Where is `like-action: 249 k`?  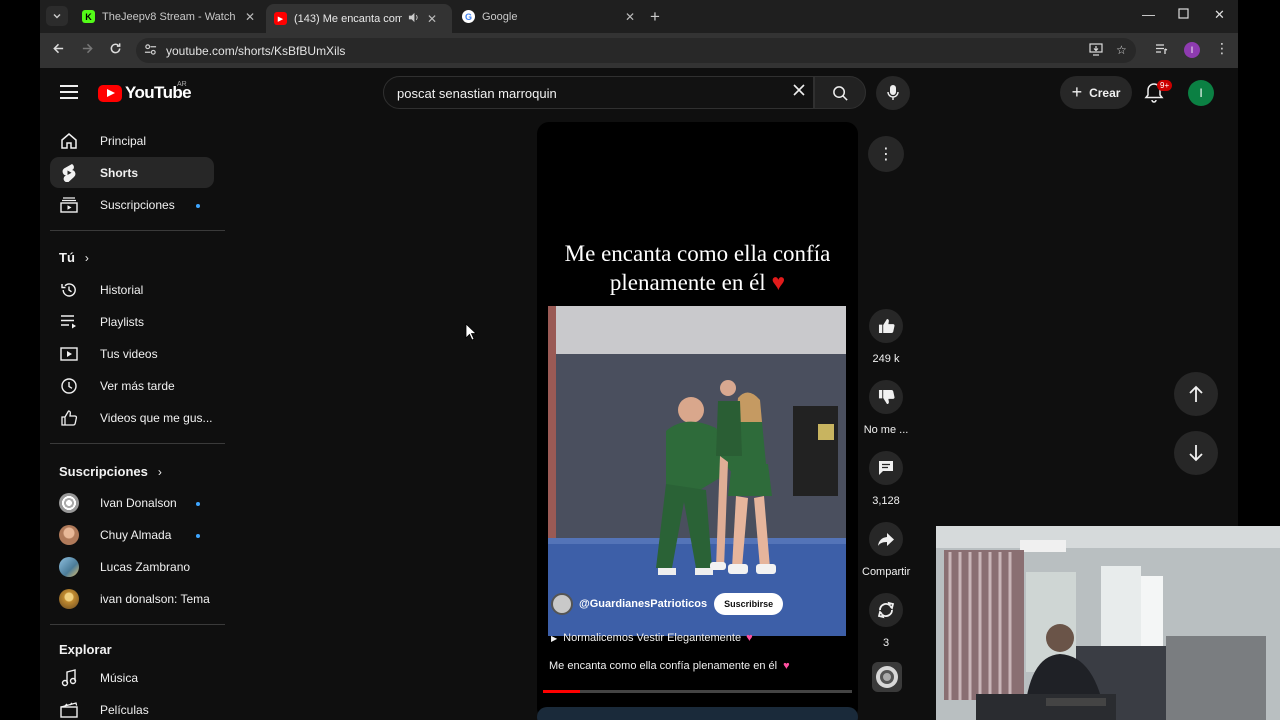 like-action: 249 k is located at coordinates (886, 337).